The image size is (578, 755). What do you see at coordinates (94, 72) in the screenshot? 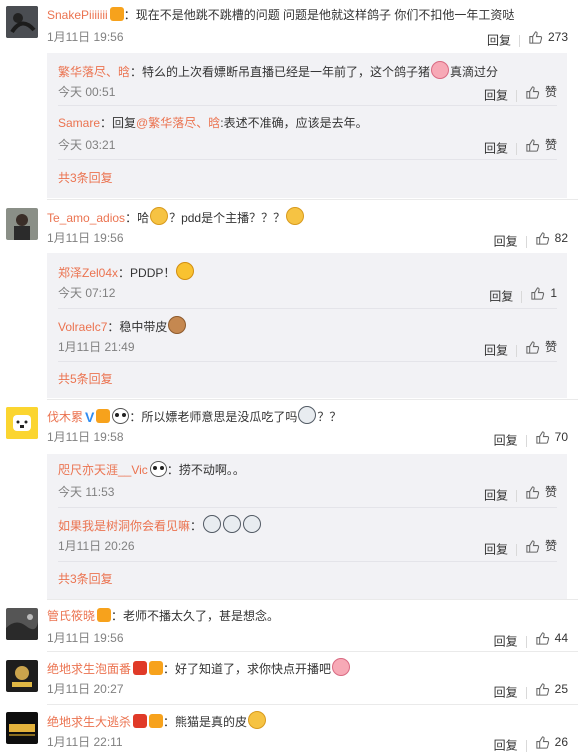
I see `username-link: 繁华落尽、晗` at bounding box center [94, 72].